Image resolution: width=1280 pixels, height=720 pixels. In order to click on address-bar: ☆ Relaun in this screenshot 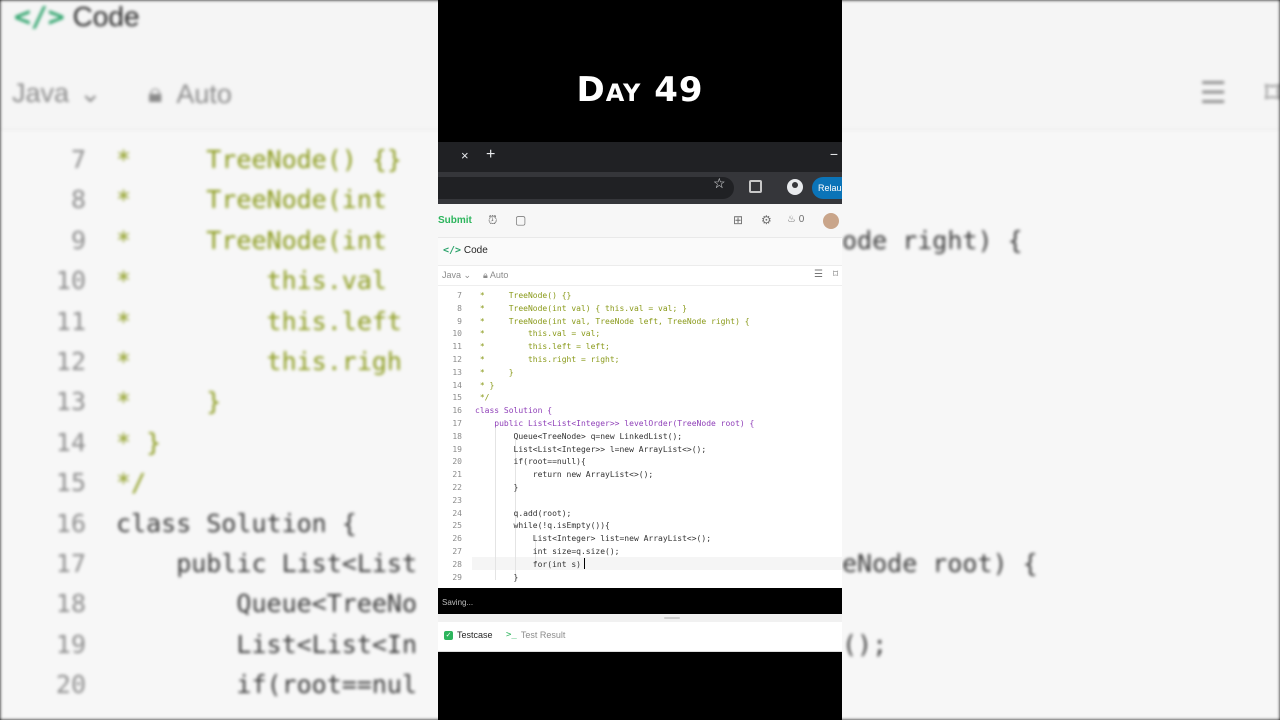, I will do `click(640, 188)`.